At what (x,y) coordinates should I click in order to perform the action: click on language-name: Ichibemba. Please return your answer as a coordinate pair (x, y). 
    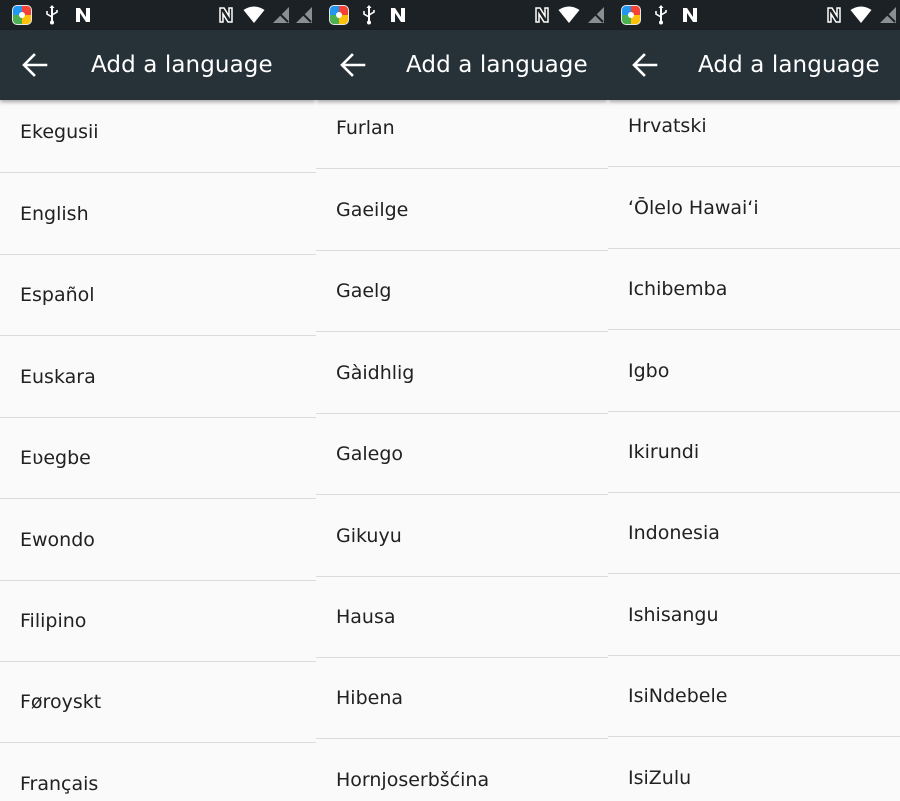
    Looking at the image, I should click on (678, 289).